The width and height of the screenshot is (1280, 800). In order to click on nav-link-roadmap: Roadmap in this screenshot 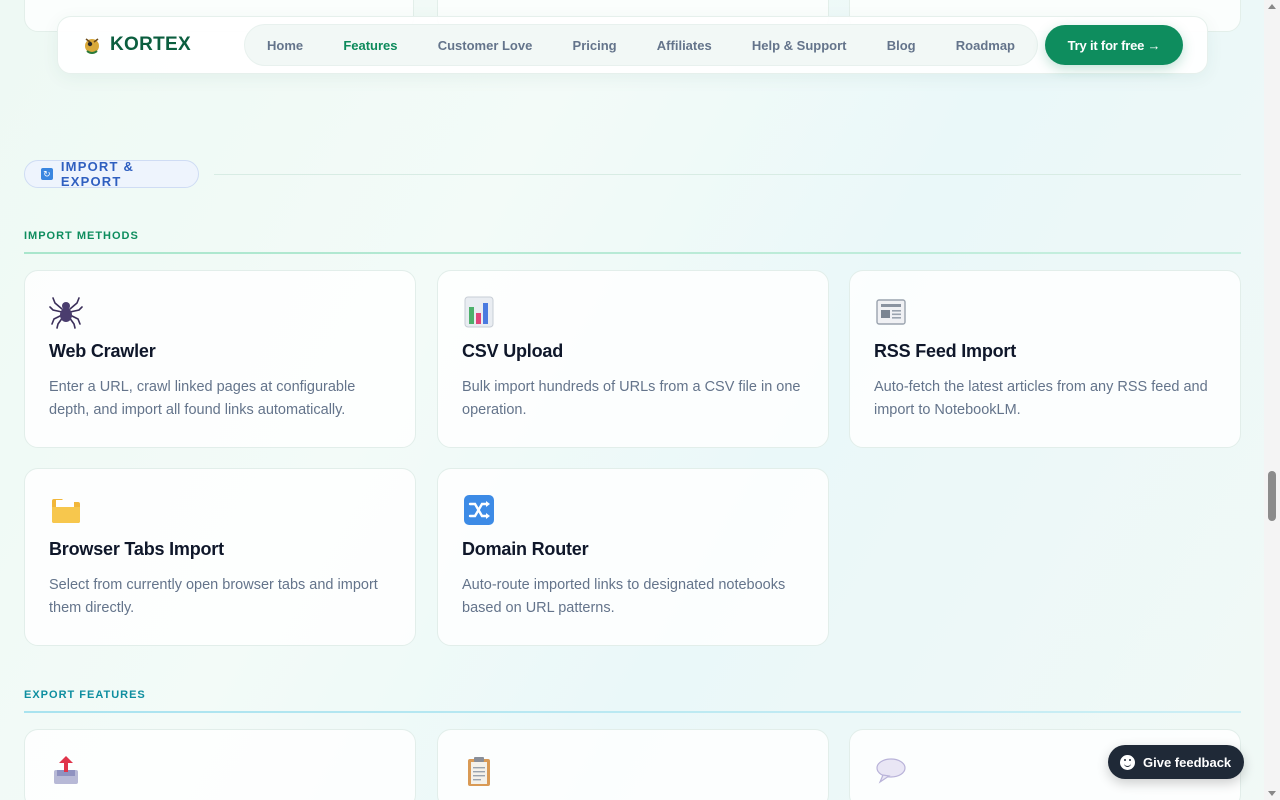, I will do `click(985, 45)`.